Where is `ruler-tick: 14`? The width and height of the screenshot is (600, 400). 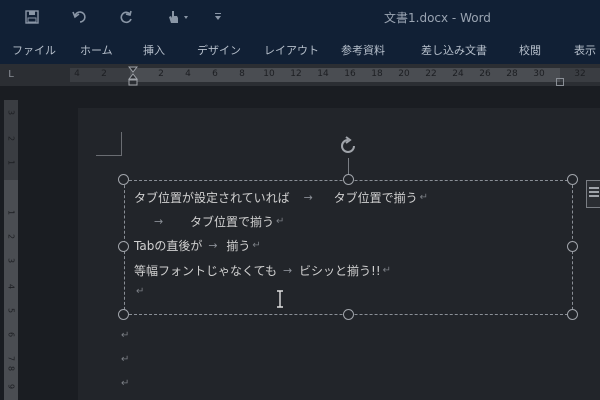
ruler-tick: 14 is located at coordinates (323, 74).